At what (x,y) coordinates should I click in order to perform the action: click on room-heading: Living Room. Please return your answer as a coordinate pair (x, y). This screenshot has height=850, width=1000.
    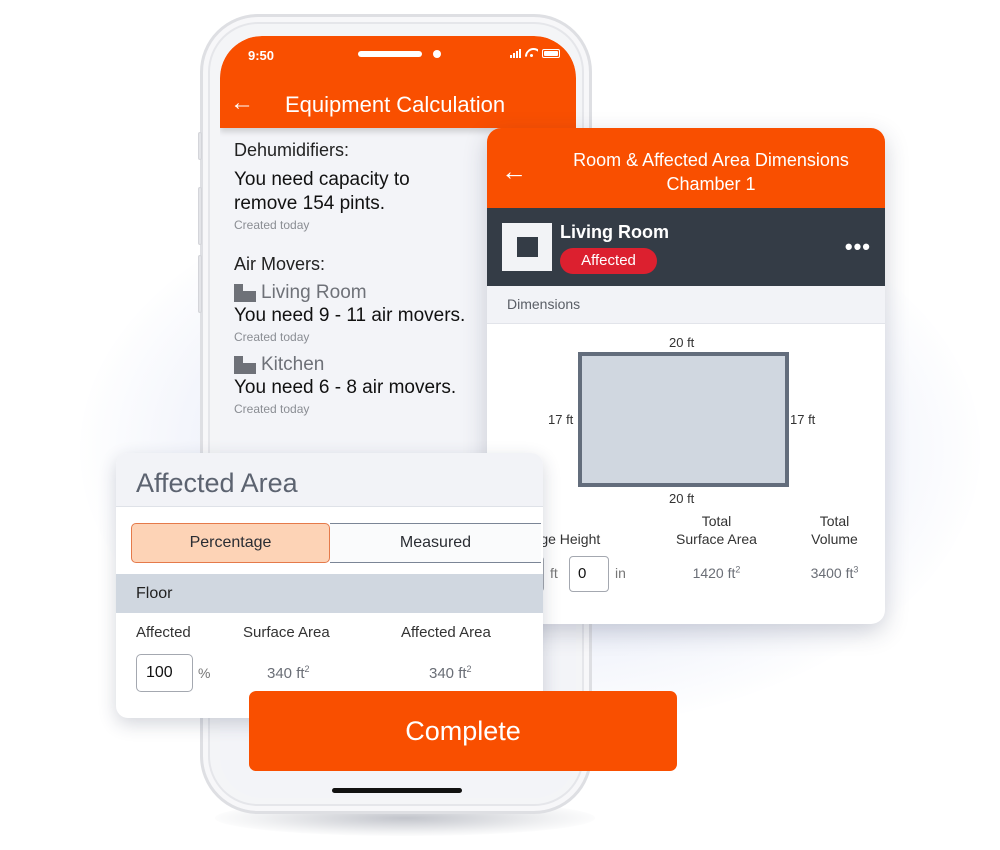
    Looking at the image, I should click on (364, 293).